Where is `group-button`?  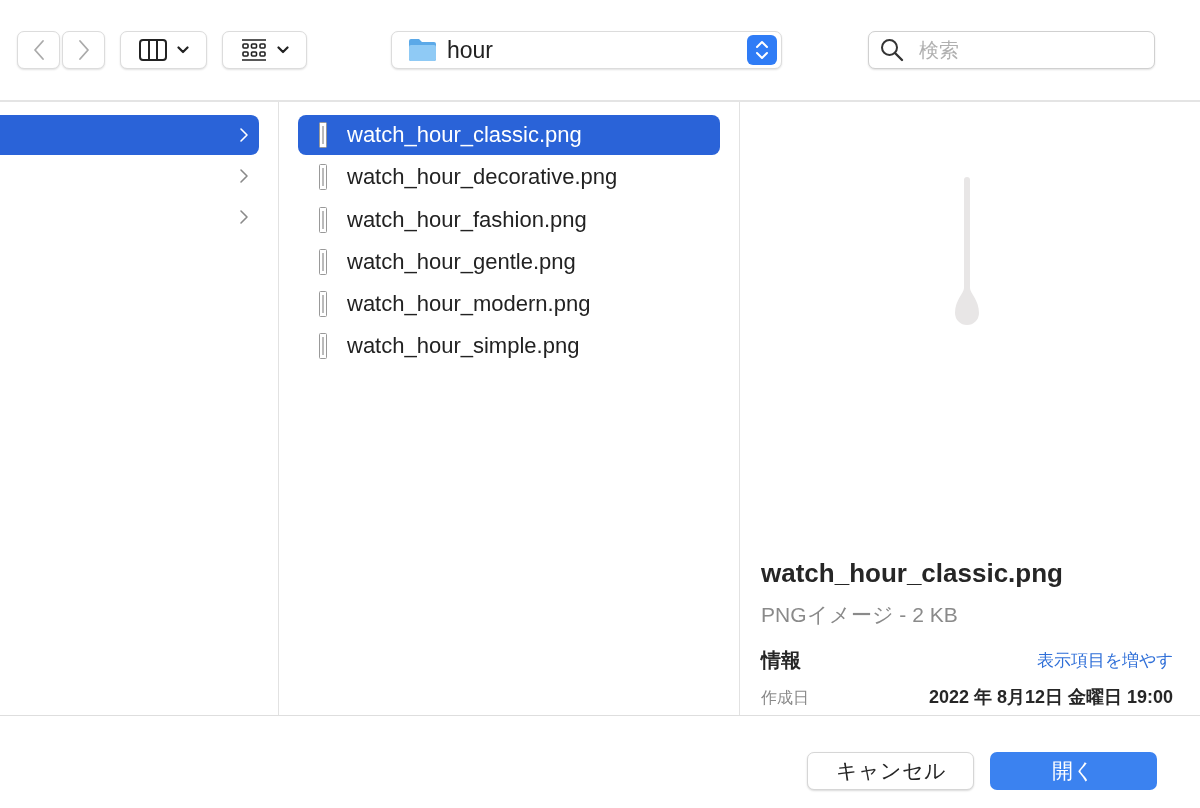
group-button is located at coordinates (264, 50).